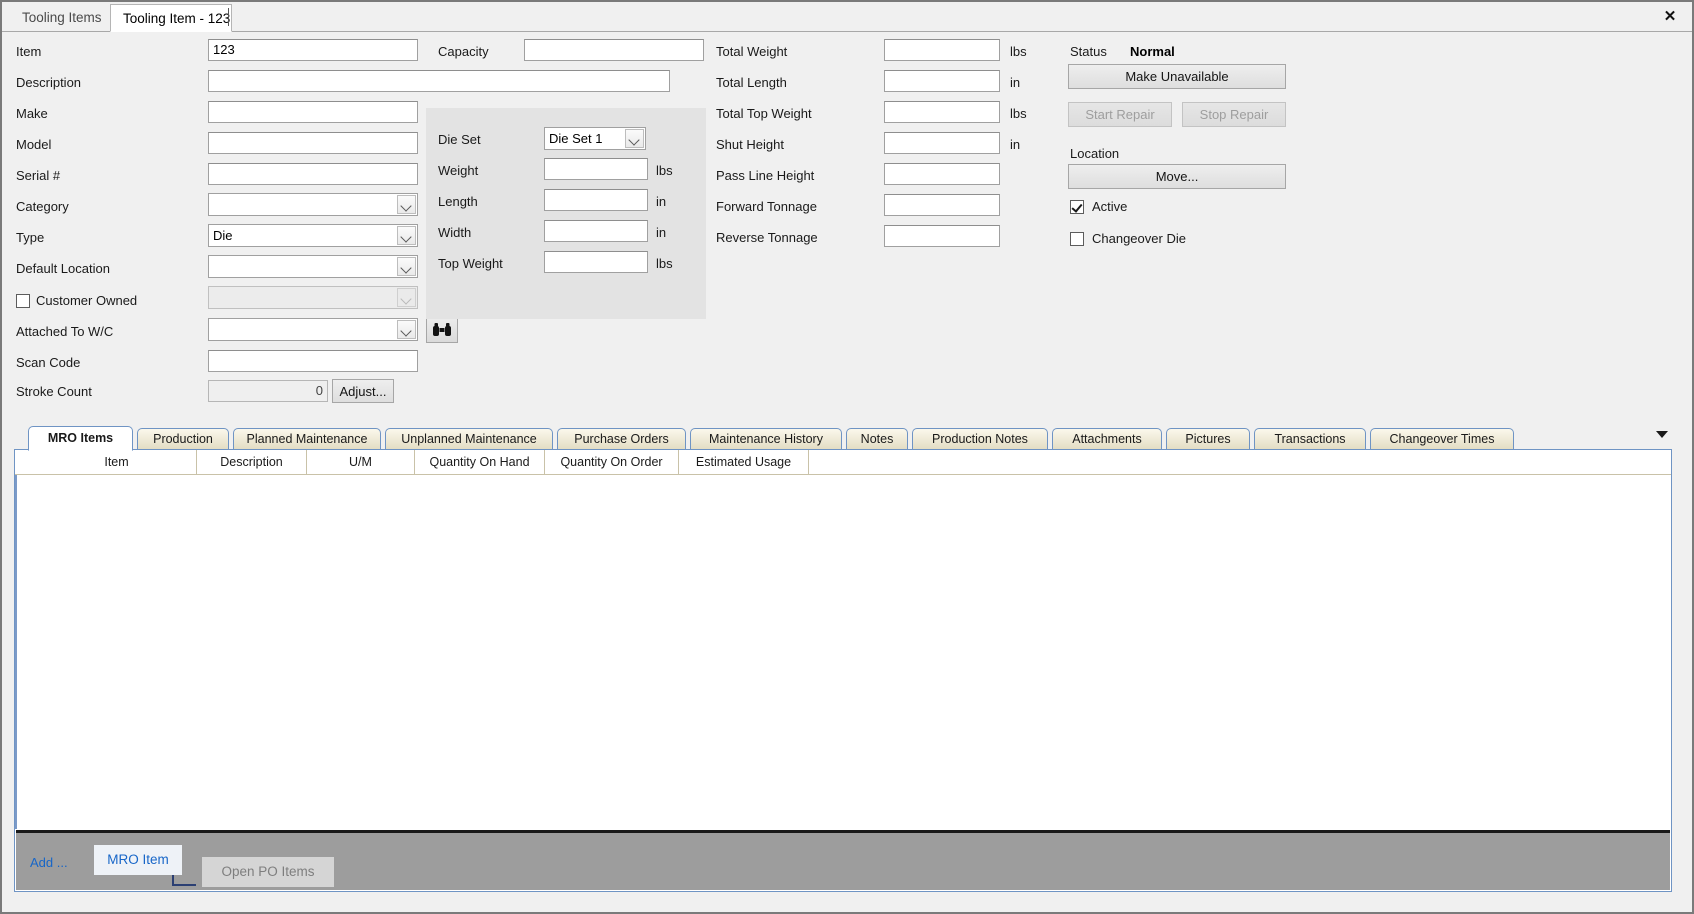 This screenshot has height=914, width=1694. What do you see at coordinates (63, 268) in the screenshot?
I see `label-default-location: Default Location` at bounding box center [63, 268].